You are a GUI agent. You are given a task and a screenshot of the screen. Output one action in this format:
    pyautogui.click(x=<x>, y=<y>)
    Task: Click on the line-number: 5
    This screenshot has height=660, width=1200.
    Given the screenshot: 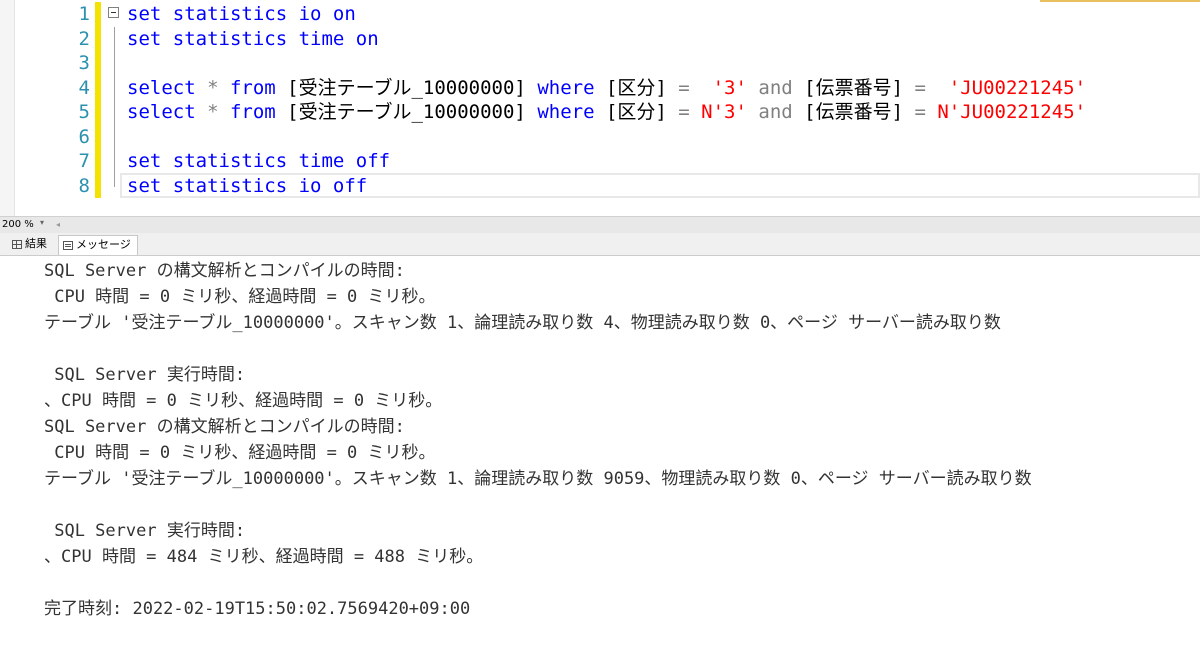 What is the action you would take?
    pyautogui.click(x=84, y=112)
    